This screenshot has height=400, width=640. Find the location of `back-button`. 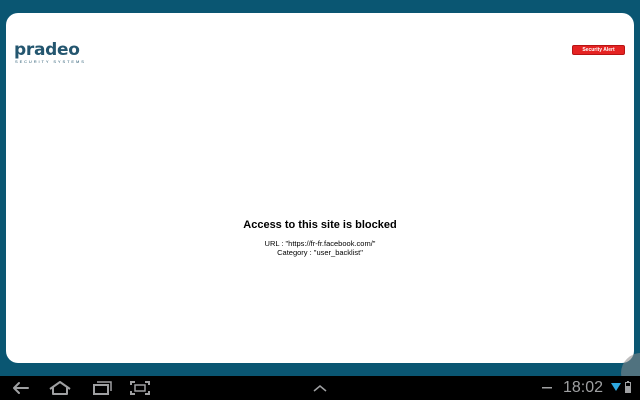

back-button is located at coordinates (21, 388).